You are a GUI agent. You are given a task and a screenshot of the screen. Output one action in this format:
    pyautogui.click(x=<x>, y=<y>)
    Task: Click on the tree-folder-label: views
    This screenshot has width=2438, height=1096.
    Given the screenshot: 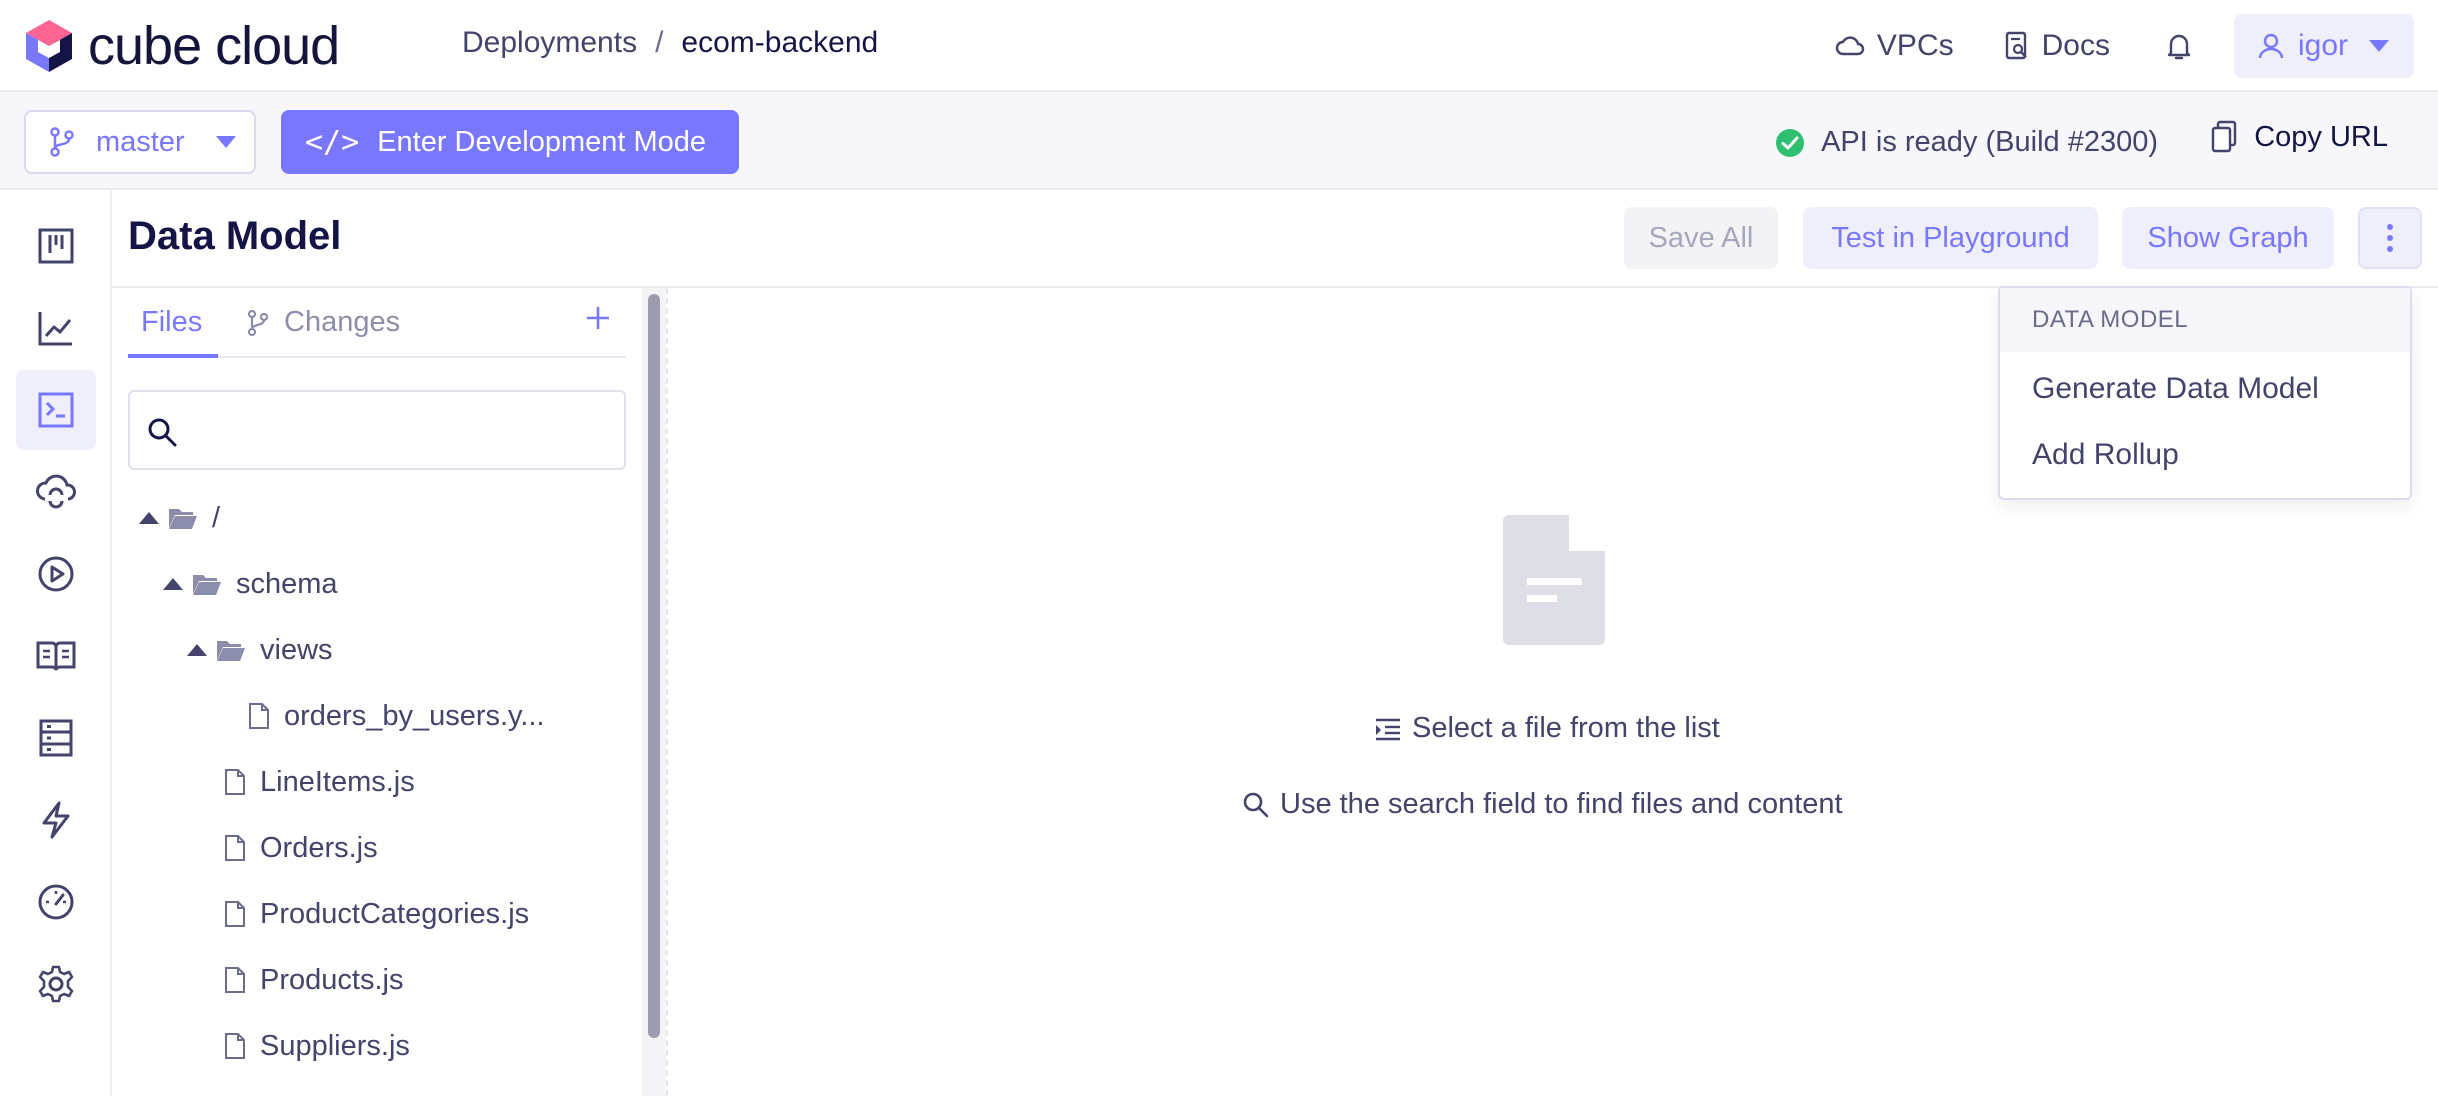 What is the action you would take?
    pyautogui.click(x=296, y=649)
    